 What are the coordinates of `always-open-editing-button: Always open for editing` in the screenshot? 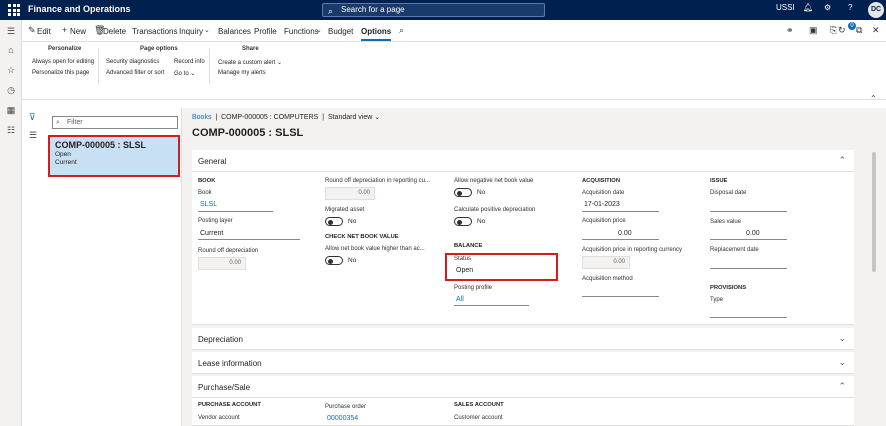 It's located at (63, 62).